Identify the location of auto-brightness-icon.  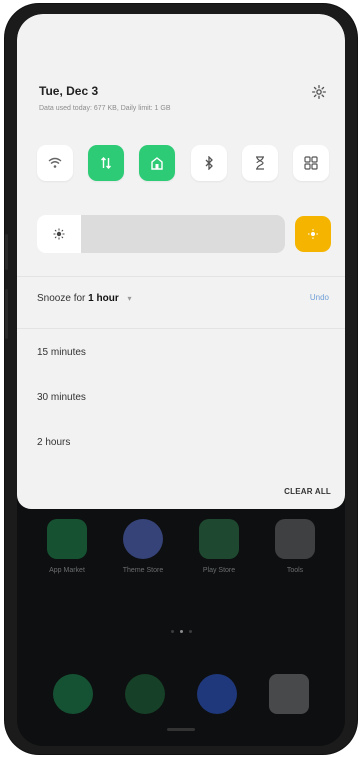
(313, 234).